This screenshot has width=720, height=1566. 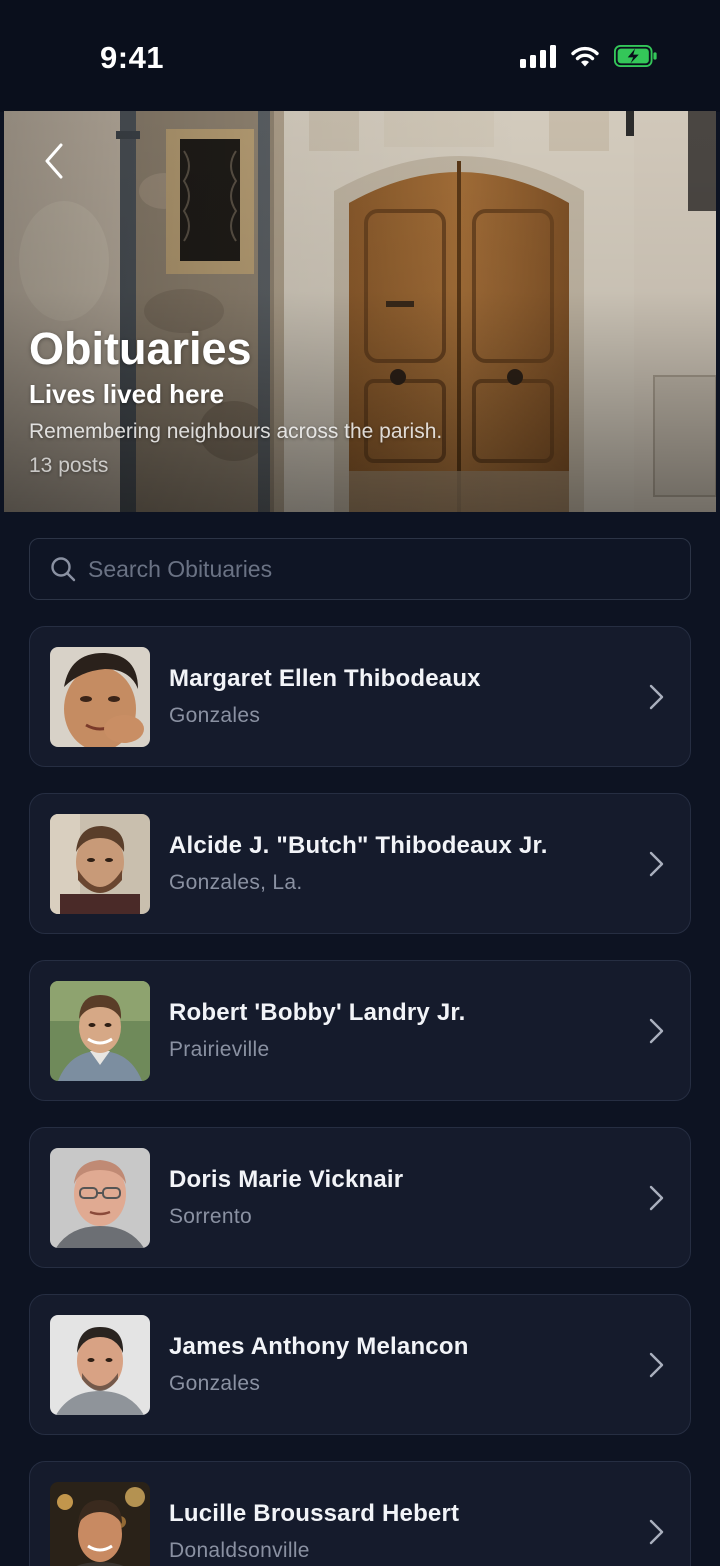 I want to click on search-bar, so click(x=360, y=569).